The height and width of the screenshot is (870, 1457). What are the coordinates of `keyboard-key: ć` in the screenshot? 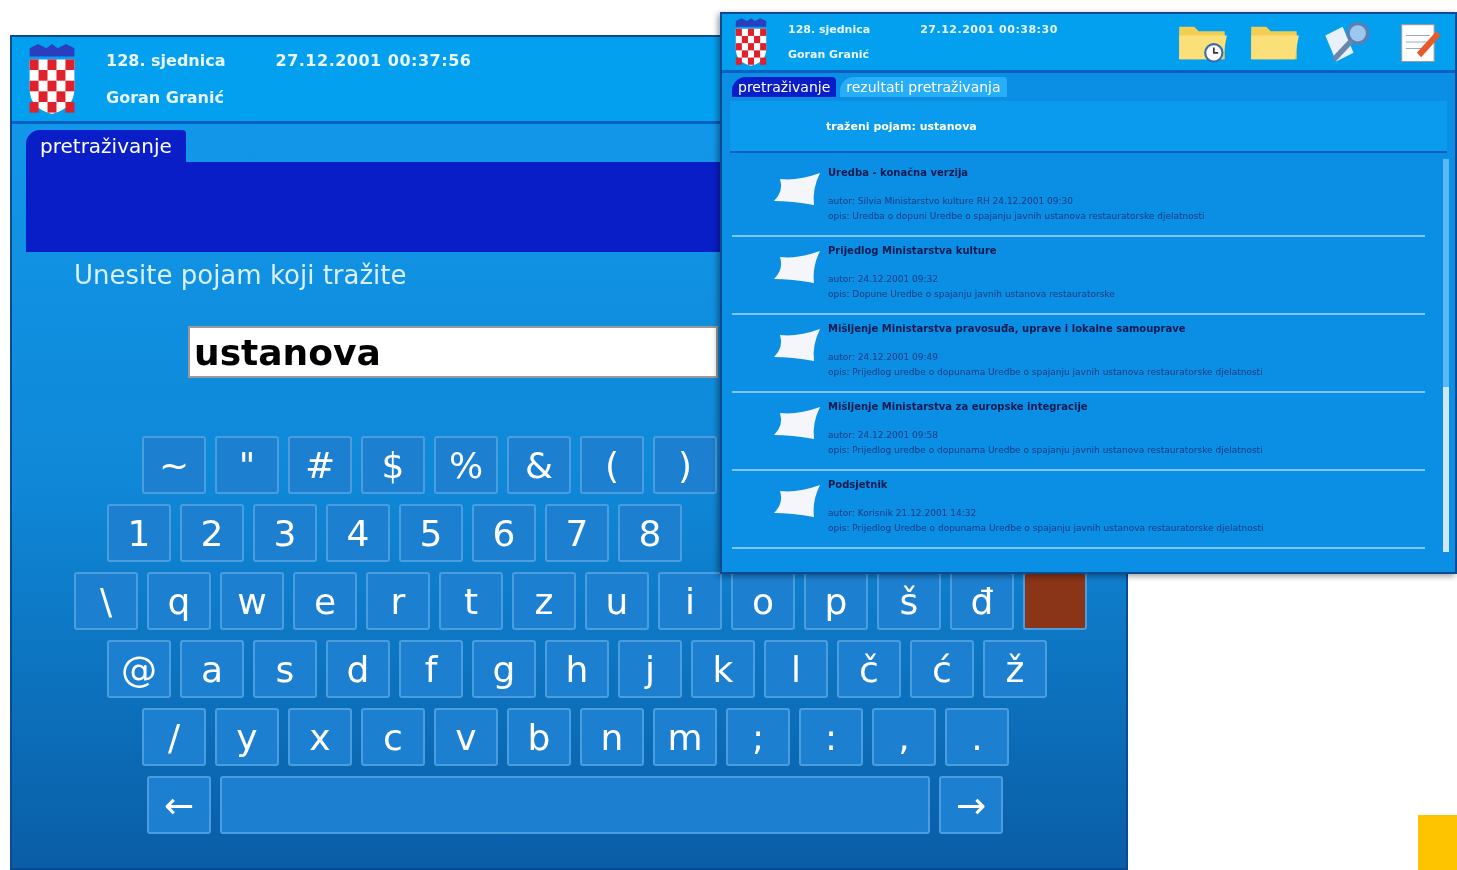 It's located at (942, 669).